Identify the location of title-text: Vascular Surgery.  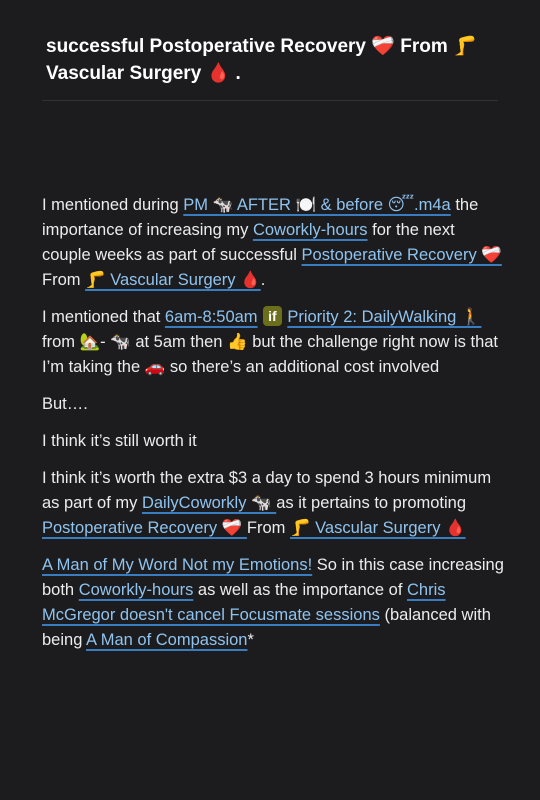
(126, 73).